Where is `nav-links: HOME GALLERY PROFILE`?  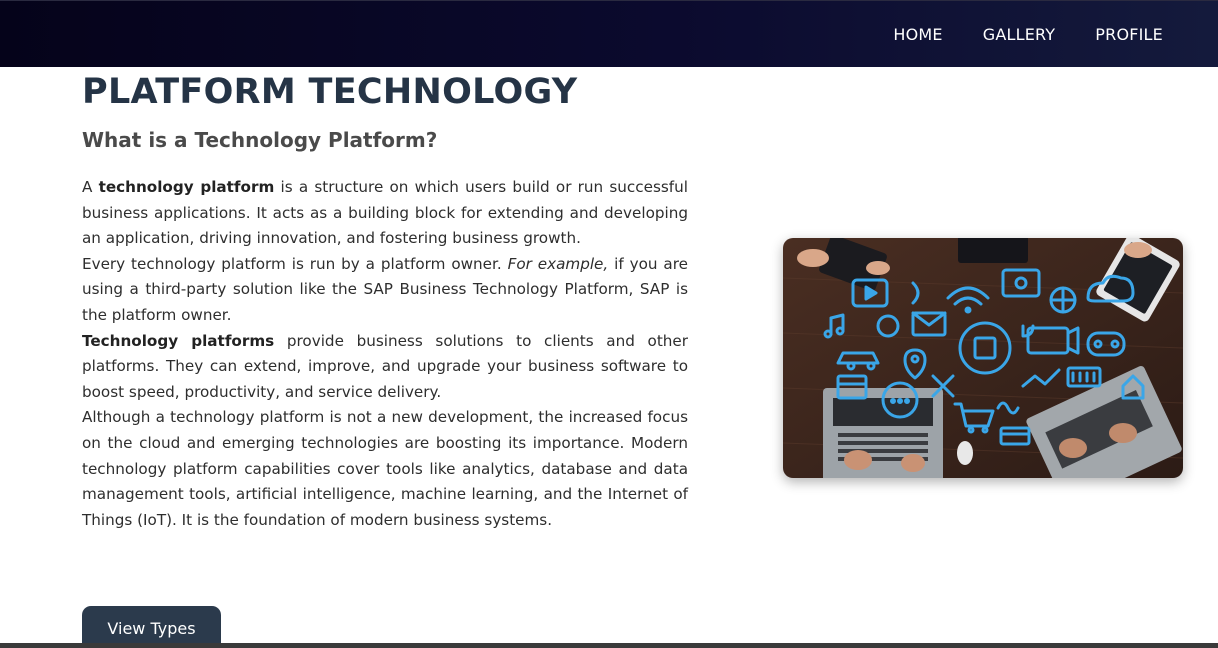 nav-links: HOME GALLERY PROFILE is located at coordinates (1028, 34).